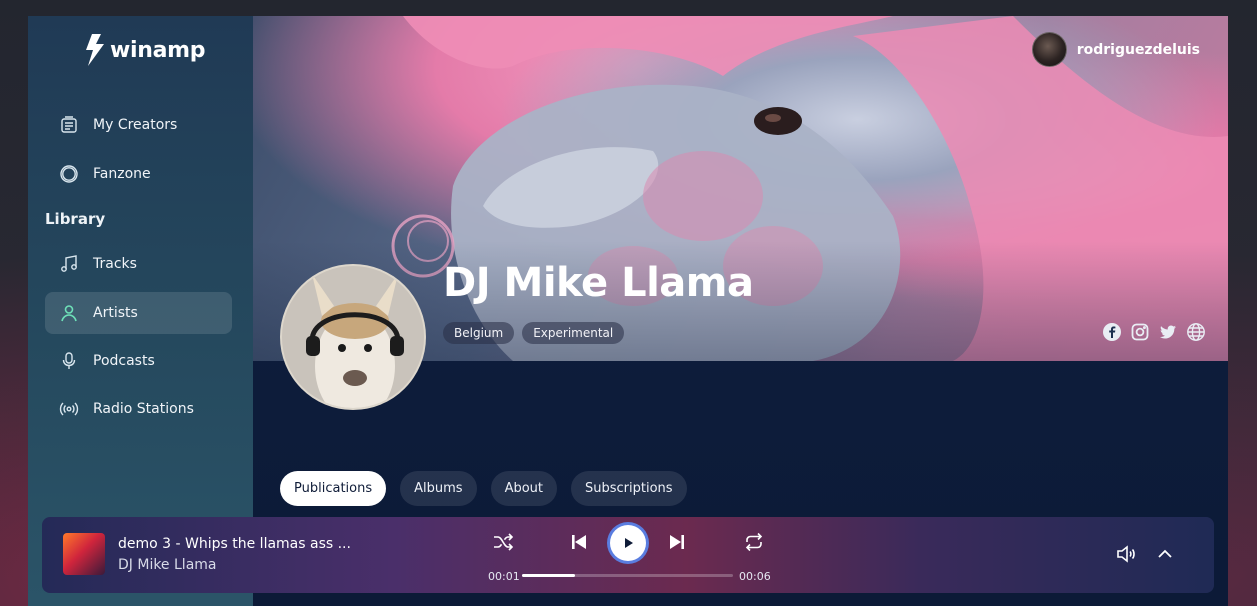 The image size is (1257, 606). I want to click on sidebar-item-label: Podcasts, so click(124, 361).